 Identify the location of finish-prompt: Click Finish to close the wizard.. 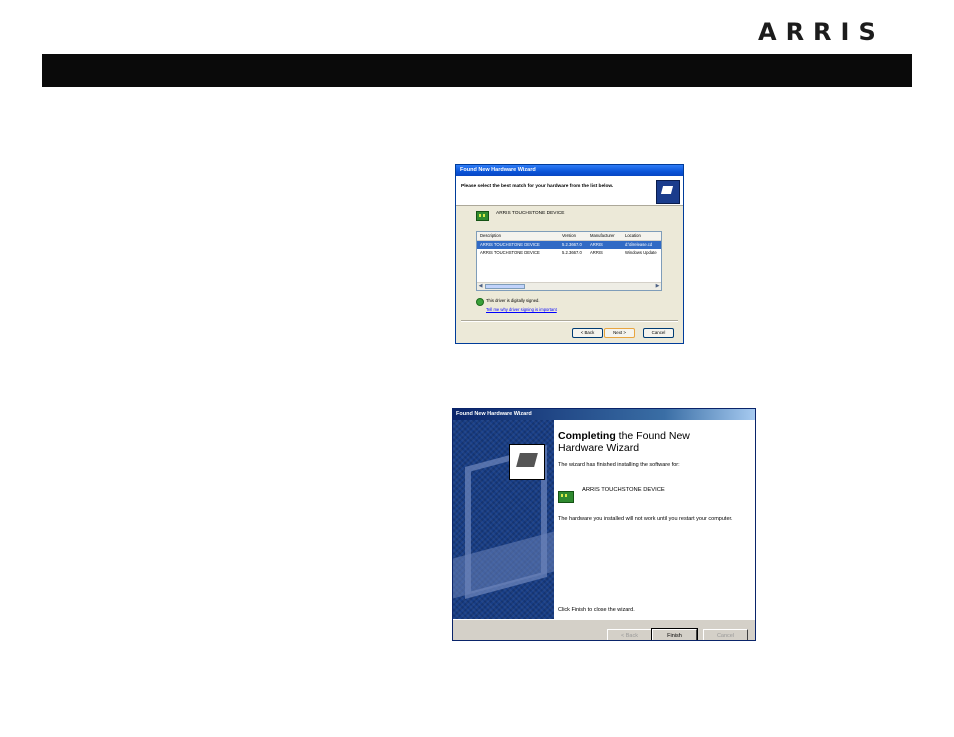
(596, 610).